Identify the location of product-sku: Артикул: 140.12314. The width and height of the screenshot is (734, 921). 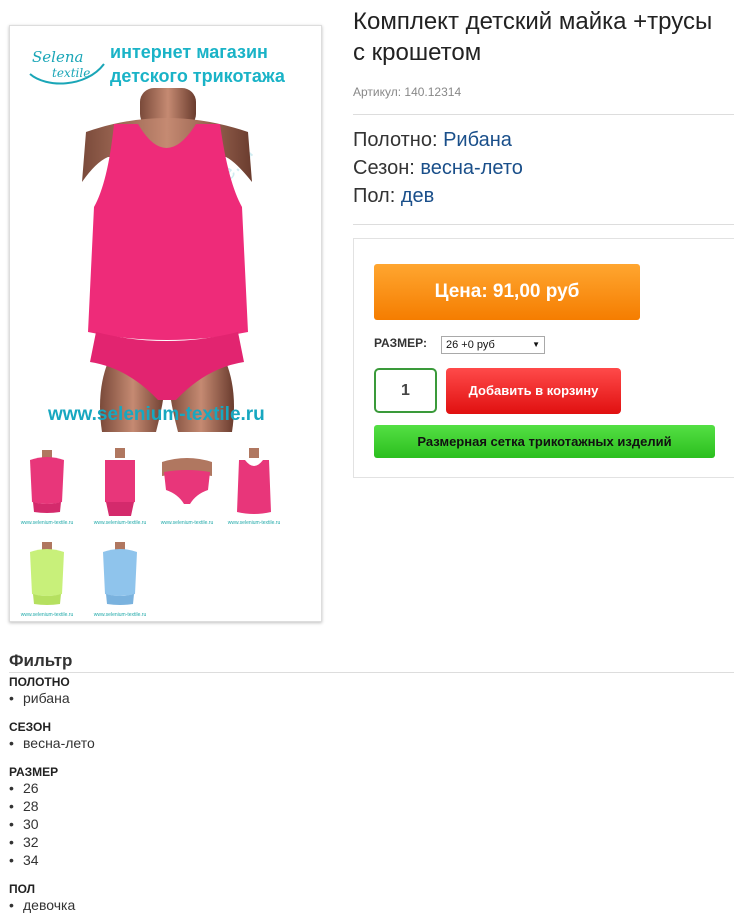
(407, 92).